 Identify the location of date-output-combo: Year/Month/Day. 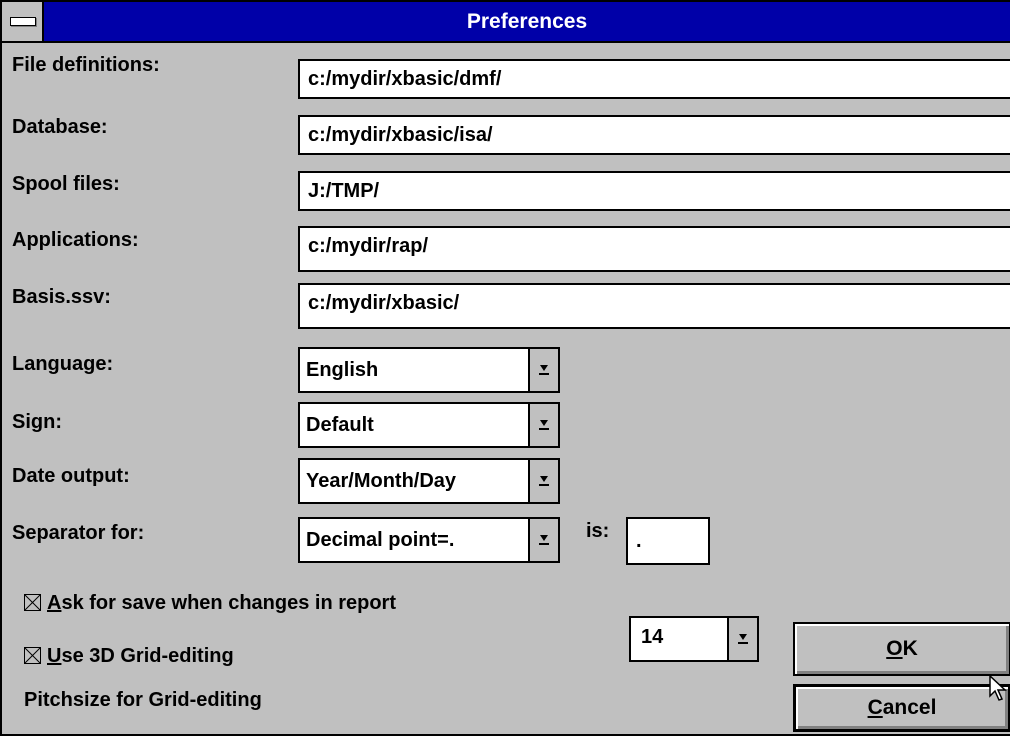
(429, 481).